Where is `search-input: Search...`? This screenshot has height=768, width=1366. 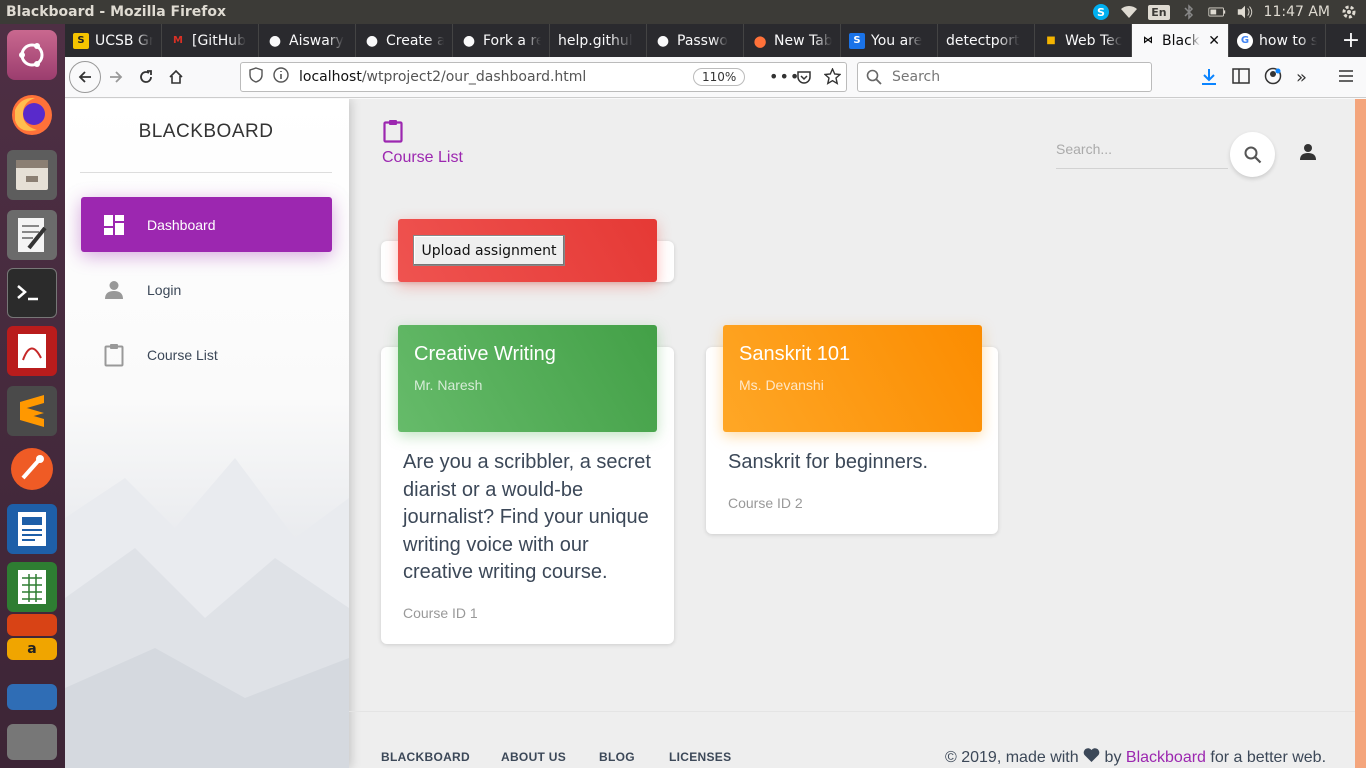
search-input: Search... is located at coordinates (1142, 153).